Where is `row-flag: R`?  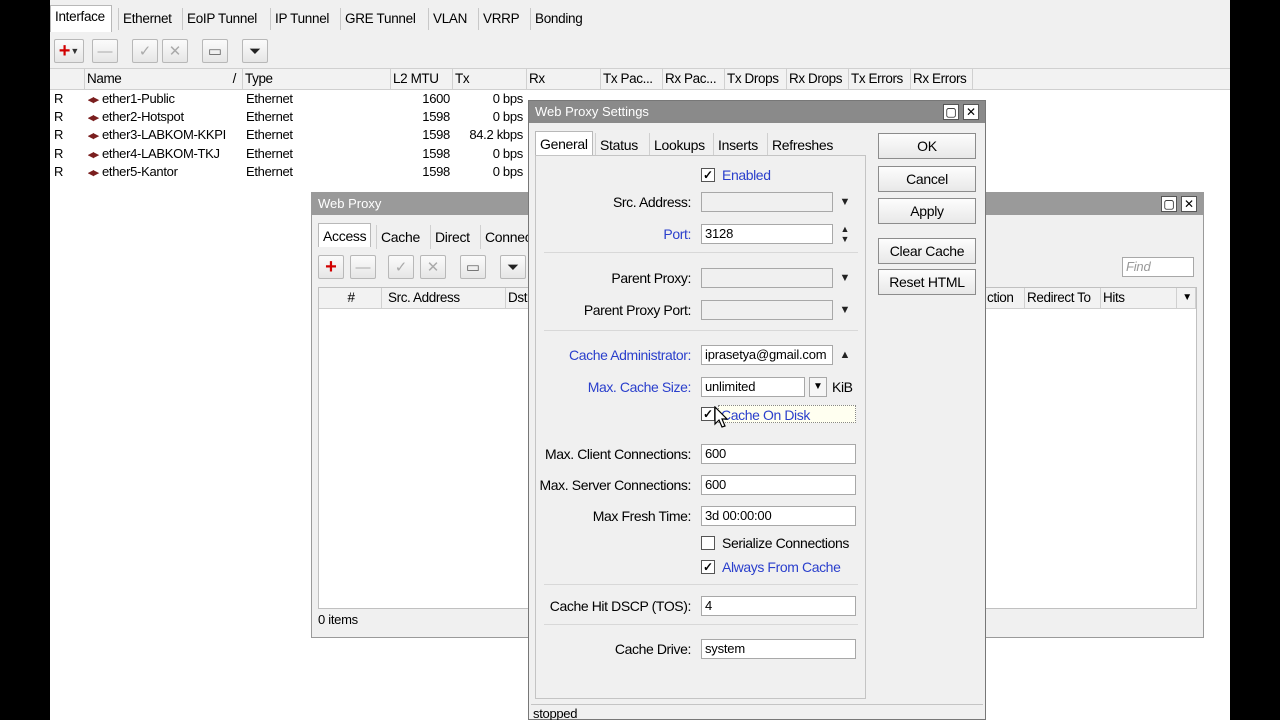 row-flag: R is located at coordinates (59, 171).